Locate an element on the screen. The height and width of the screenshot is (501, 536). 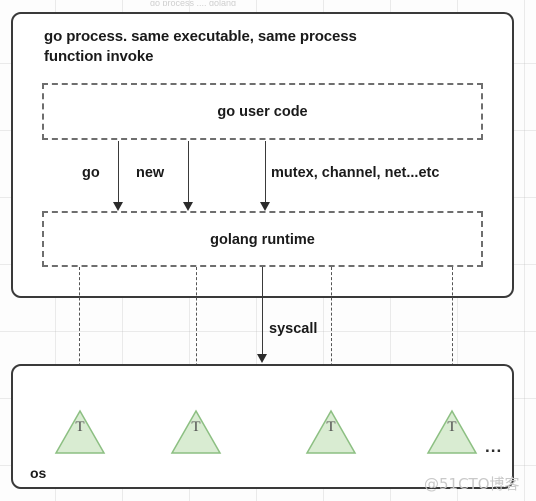
arrow-new-head is located at coordinates (187, 206).